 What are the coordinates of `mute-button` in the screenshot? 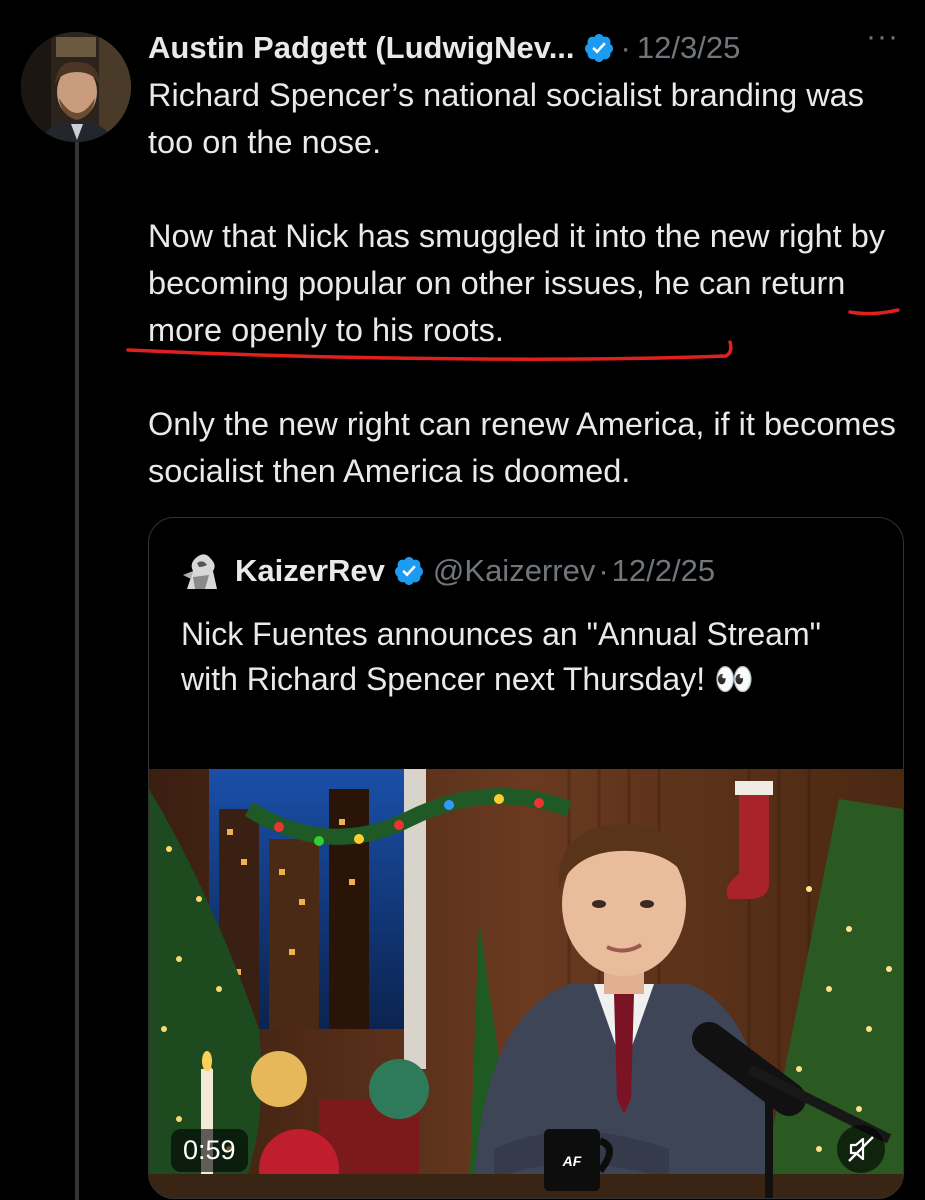 It's located at (861, 1149).